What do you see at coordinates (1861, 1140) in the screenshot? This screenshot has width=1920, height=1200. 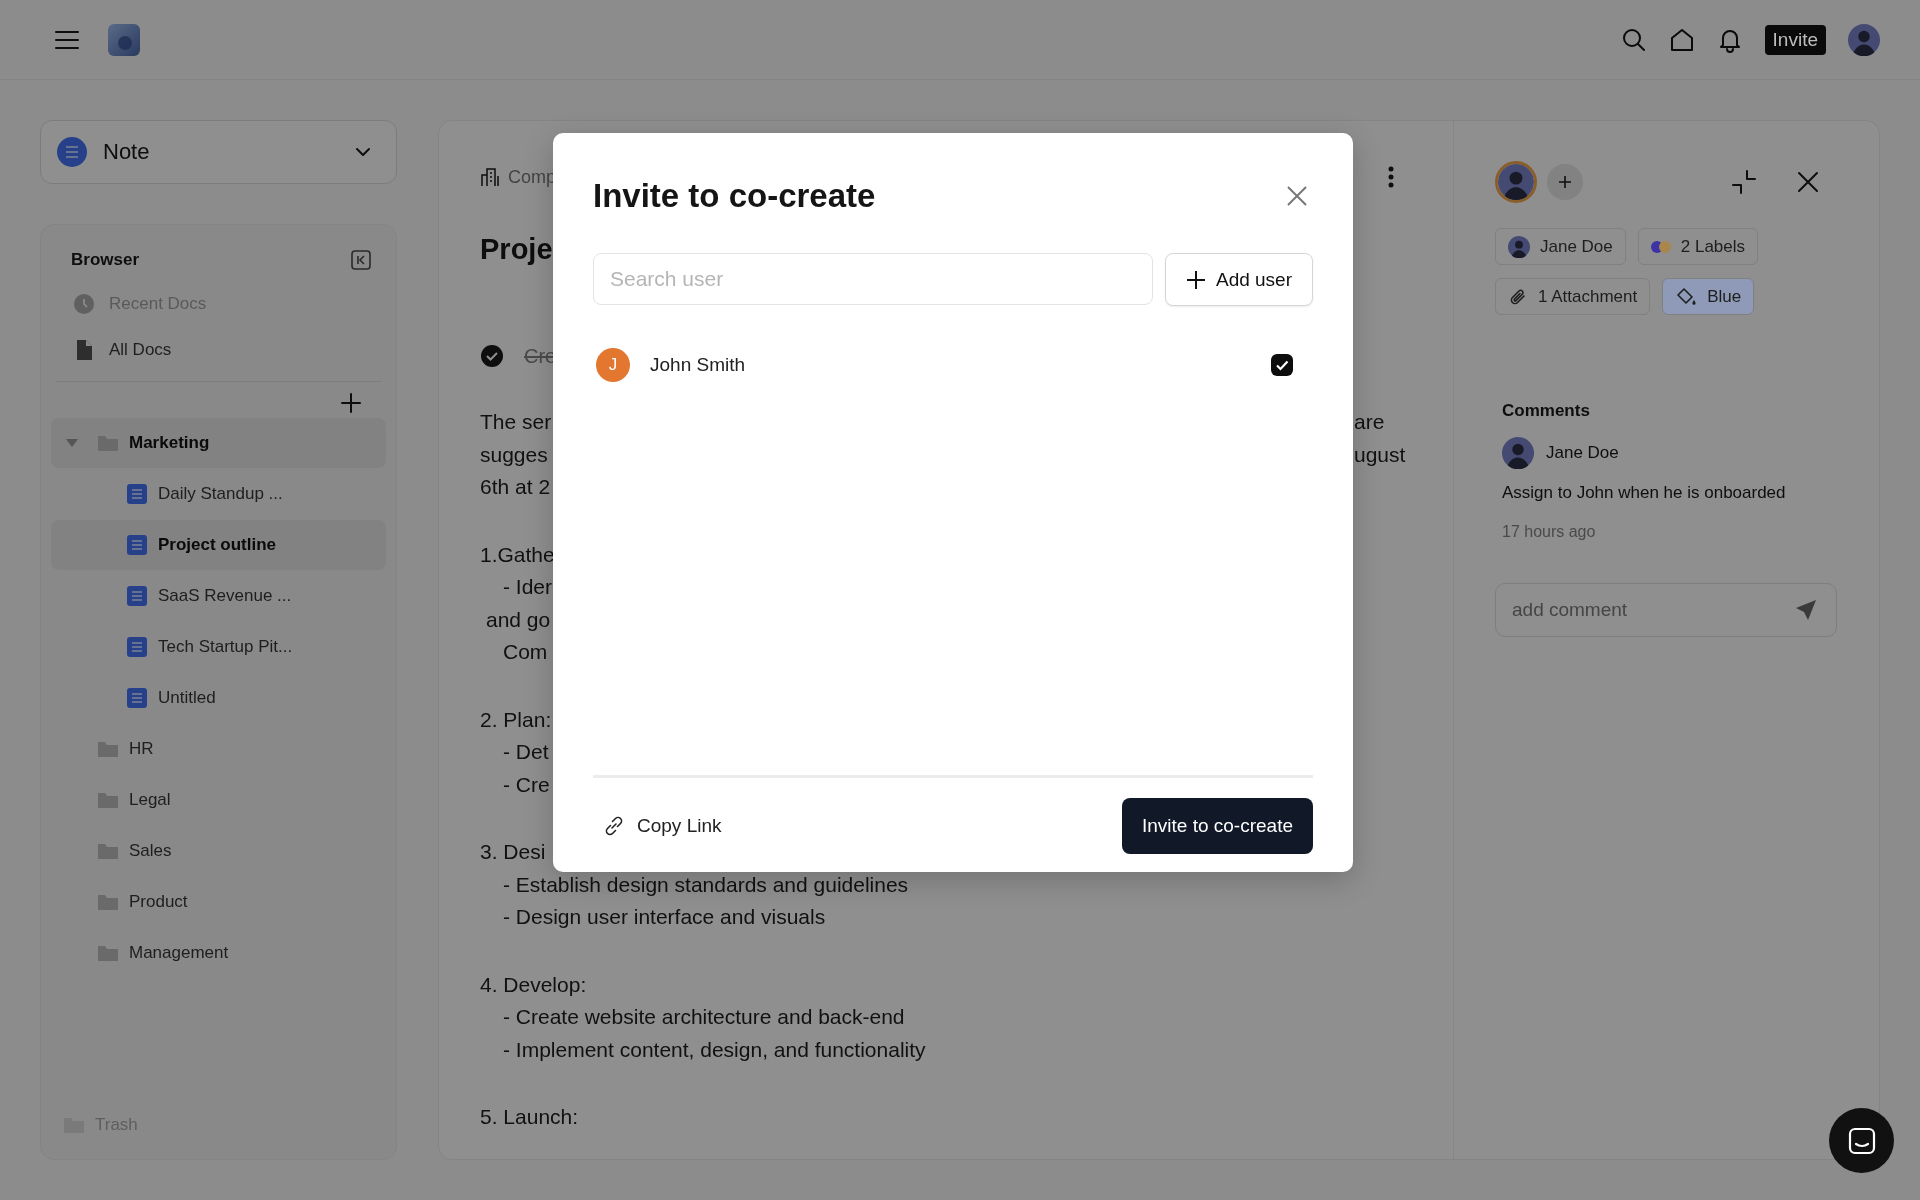 I see `chat-bubble-icon` at bounding box center [1861, 1140].